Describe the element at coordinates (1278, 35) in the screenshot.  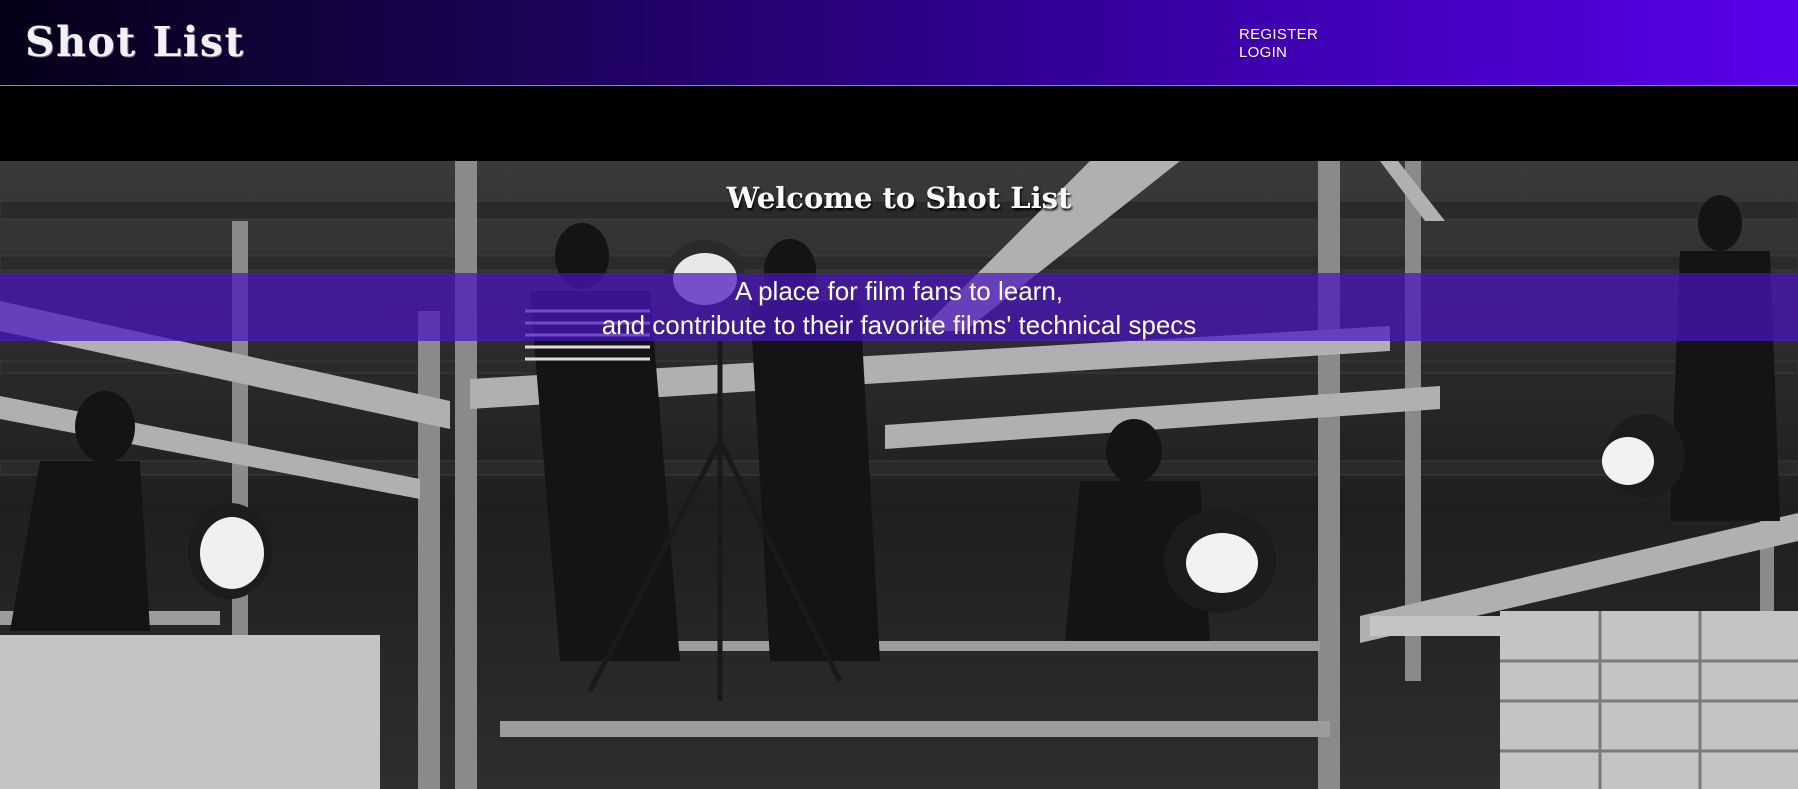
I see `register-link: REGISTER` at that location.